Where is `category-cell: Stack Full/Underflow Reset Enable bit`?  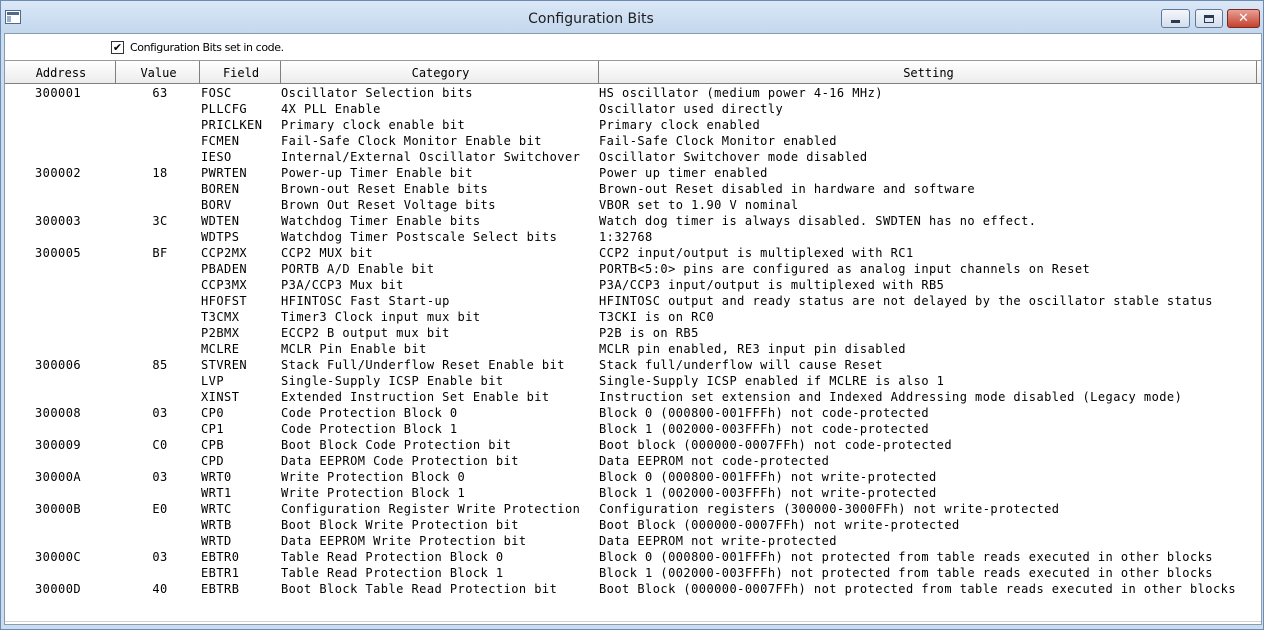 category-cell: Stack Full/Underflow Reset Enable bit is located at coordinates (423, 365).